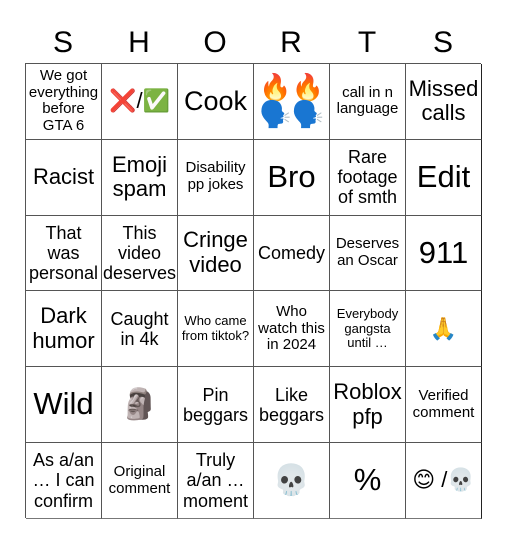 This screenshot has width=506, height=544. I want to click on bingo-cell: 🔥🔥 🗣️🗣️, so click(292, 102).